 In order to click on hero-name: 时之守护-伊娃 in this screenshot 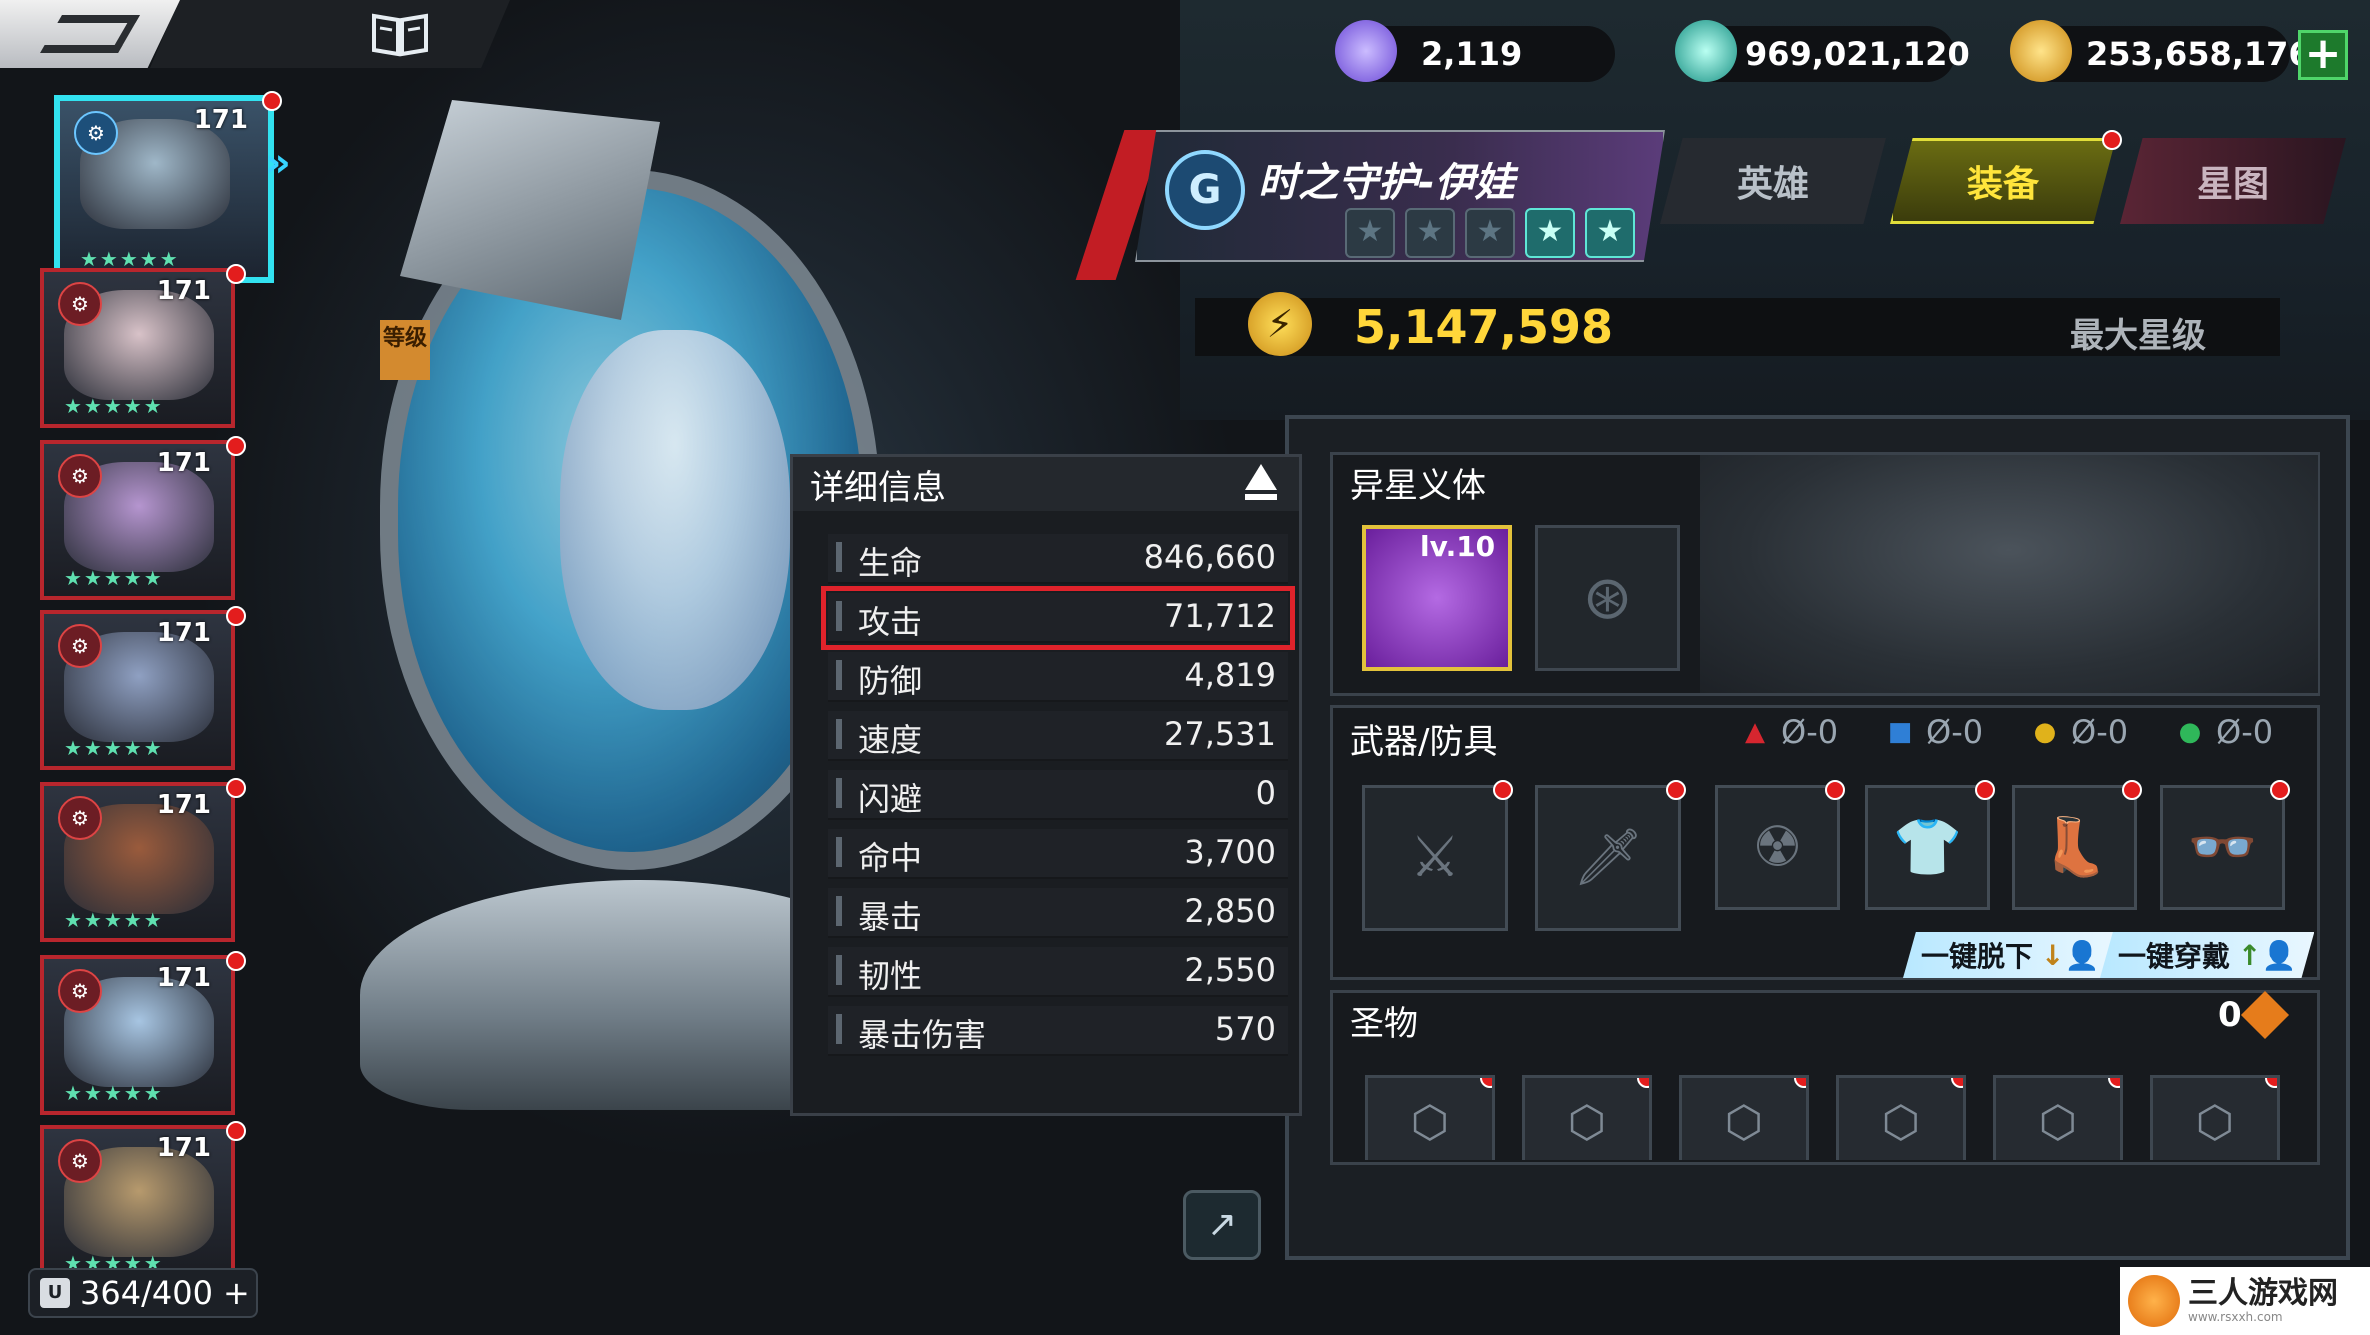, I will do `click(1386, 183)`.